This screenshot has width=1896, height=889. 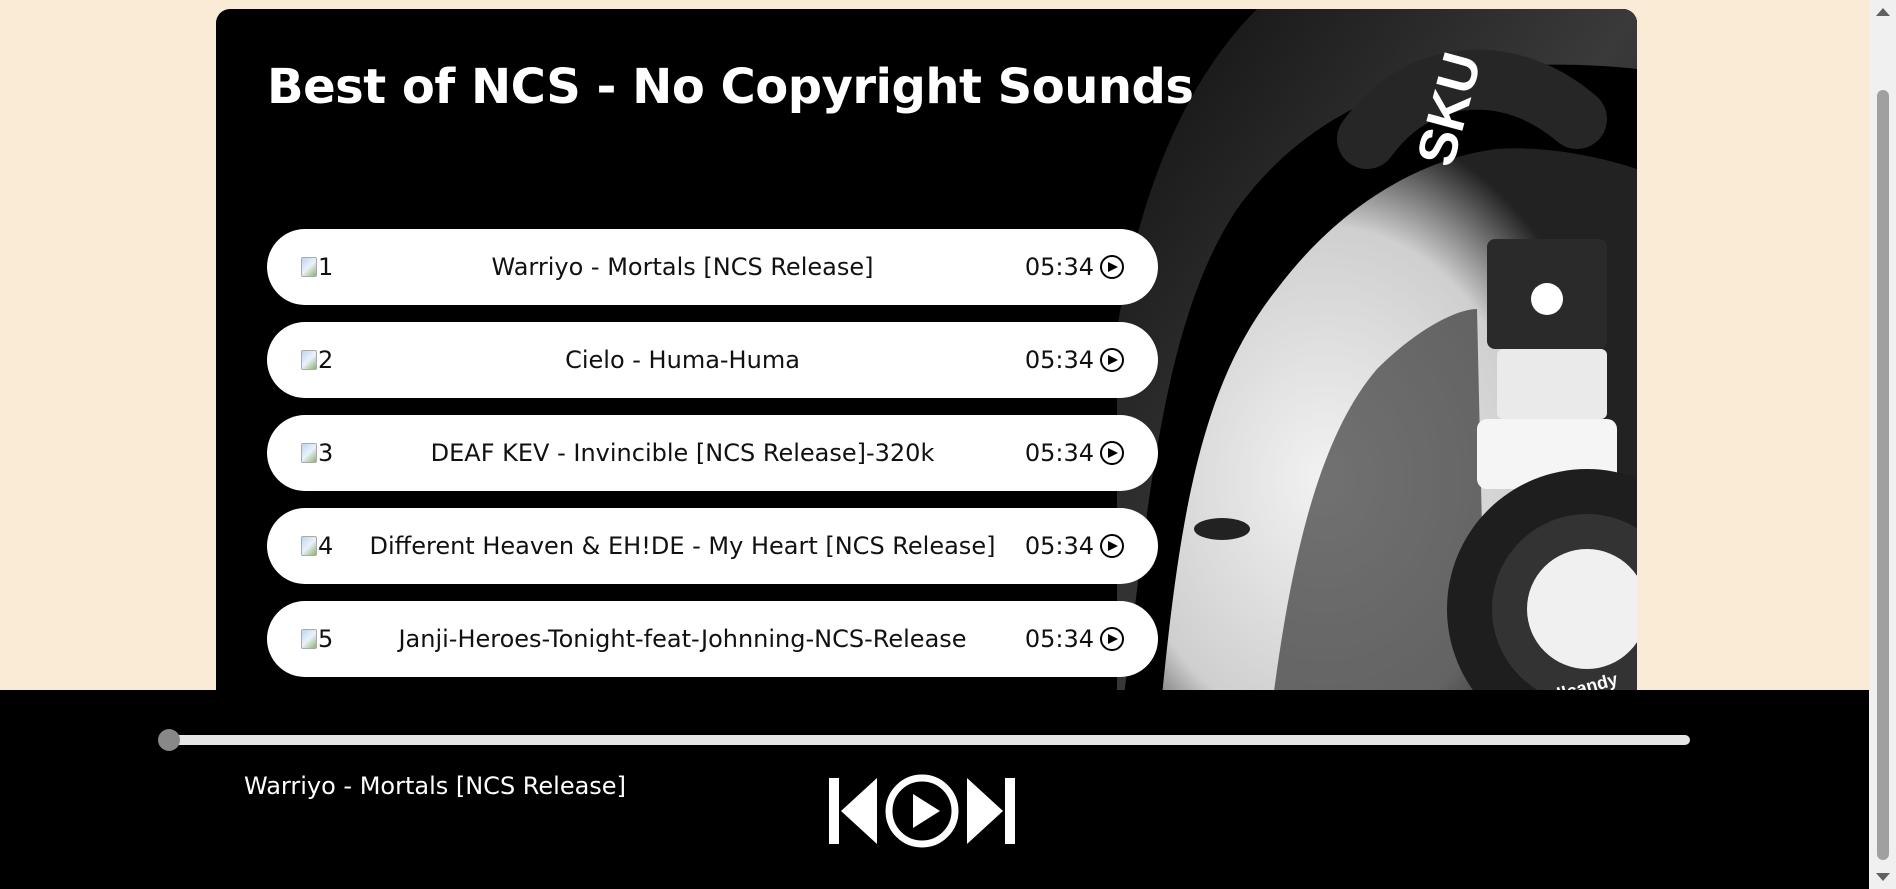 What do you see at coordinates (924, 740) in the screenshot?
I see `progress-slider` at bounding box center [924, 740].